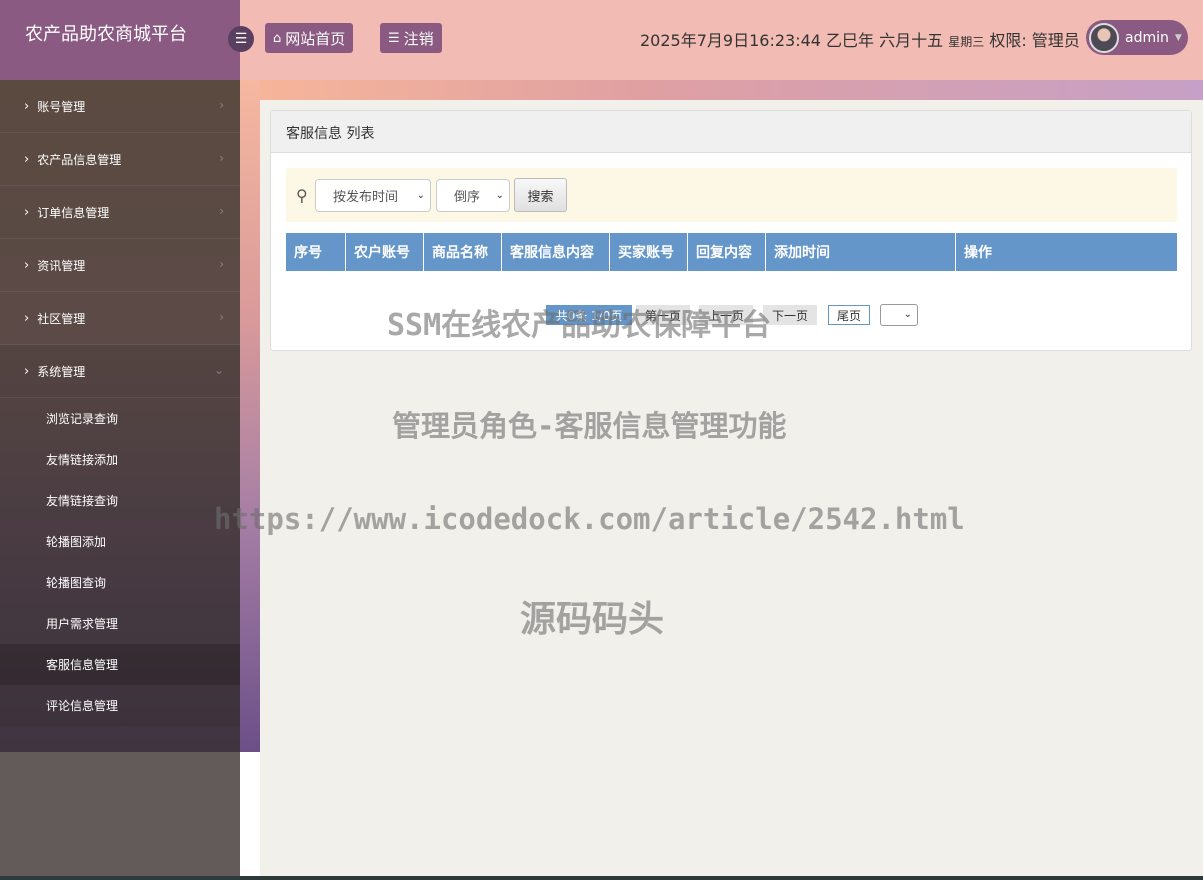  I want to click on datetime-text: 2025年7月9日16:23:44 乙巳年 六月十五, so click(792, 40).